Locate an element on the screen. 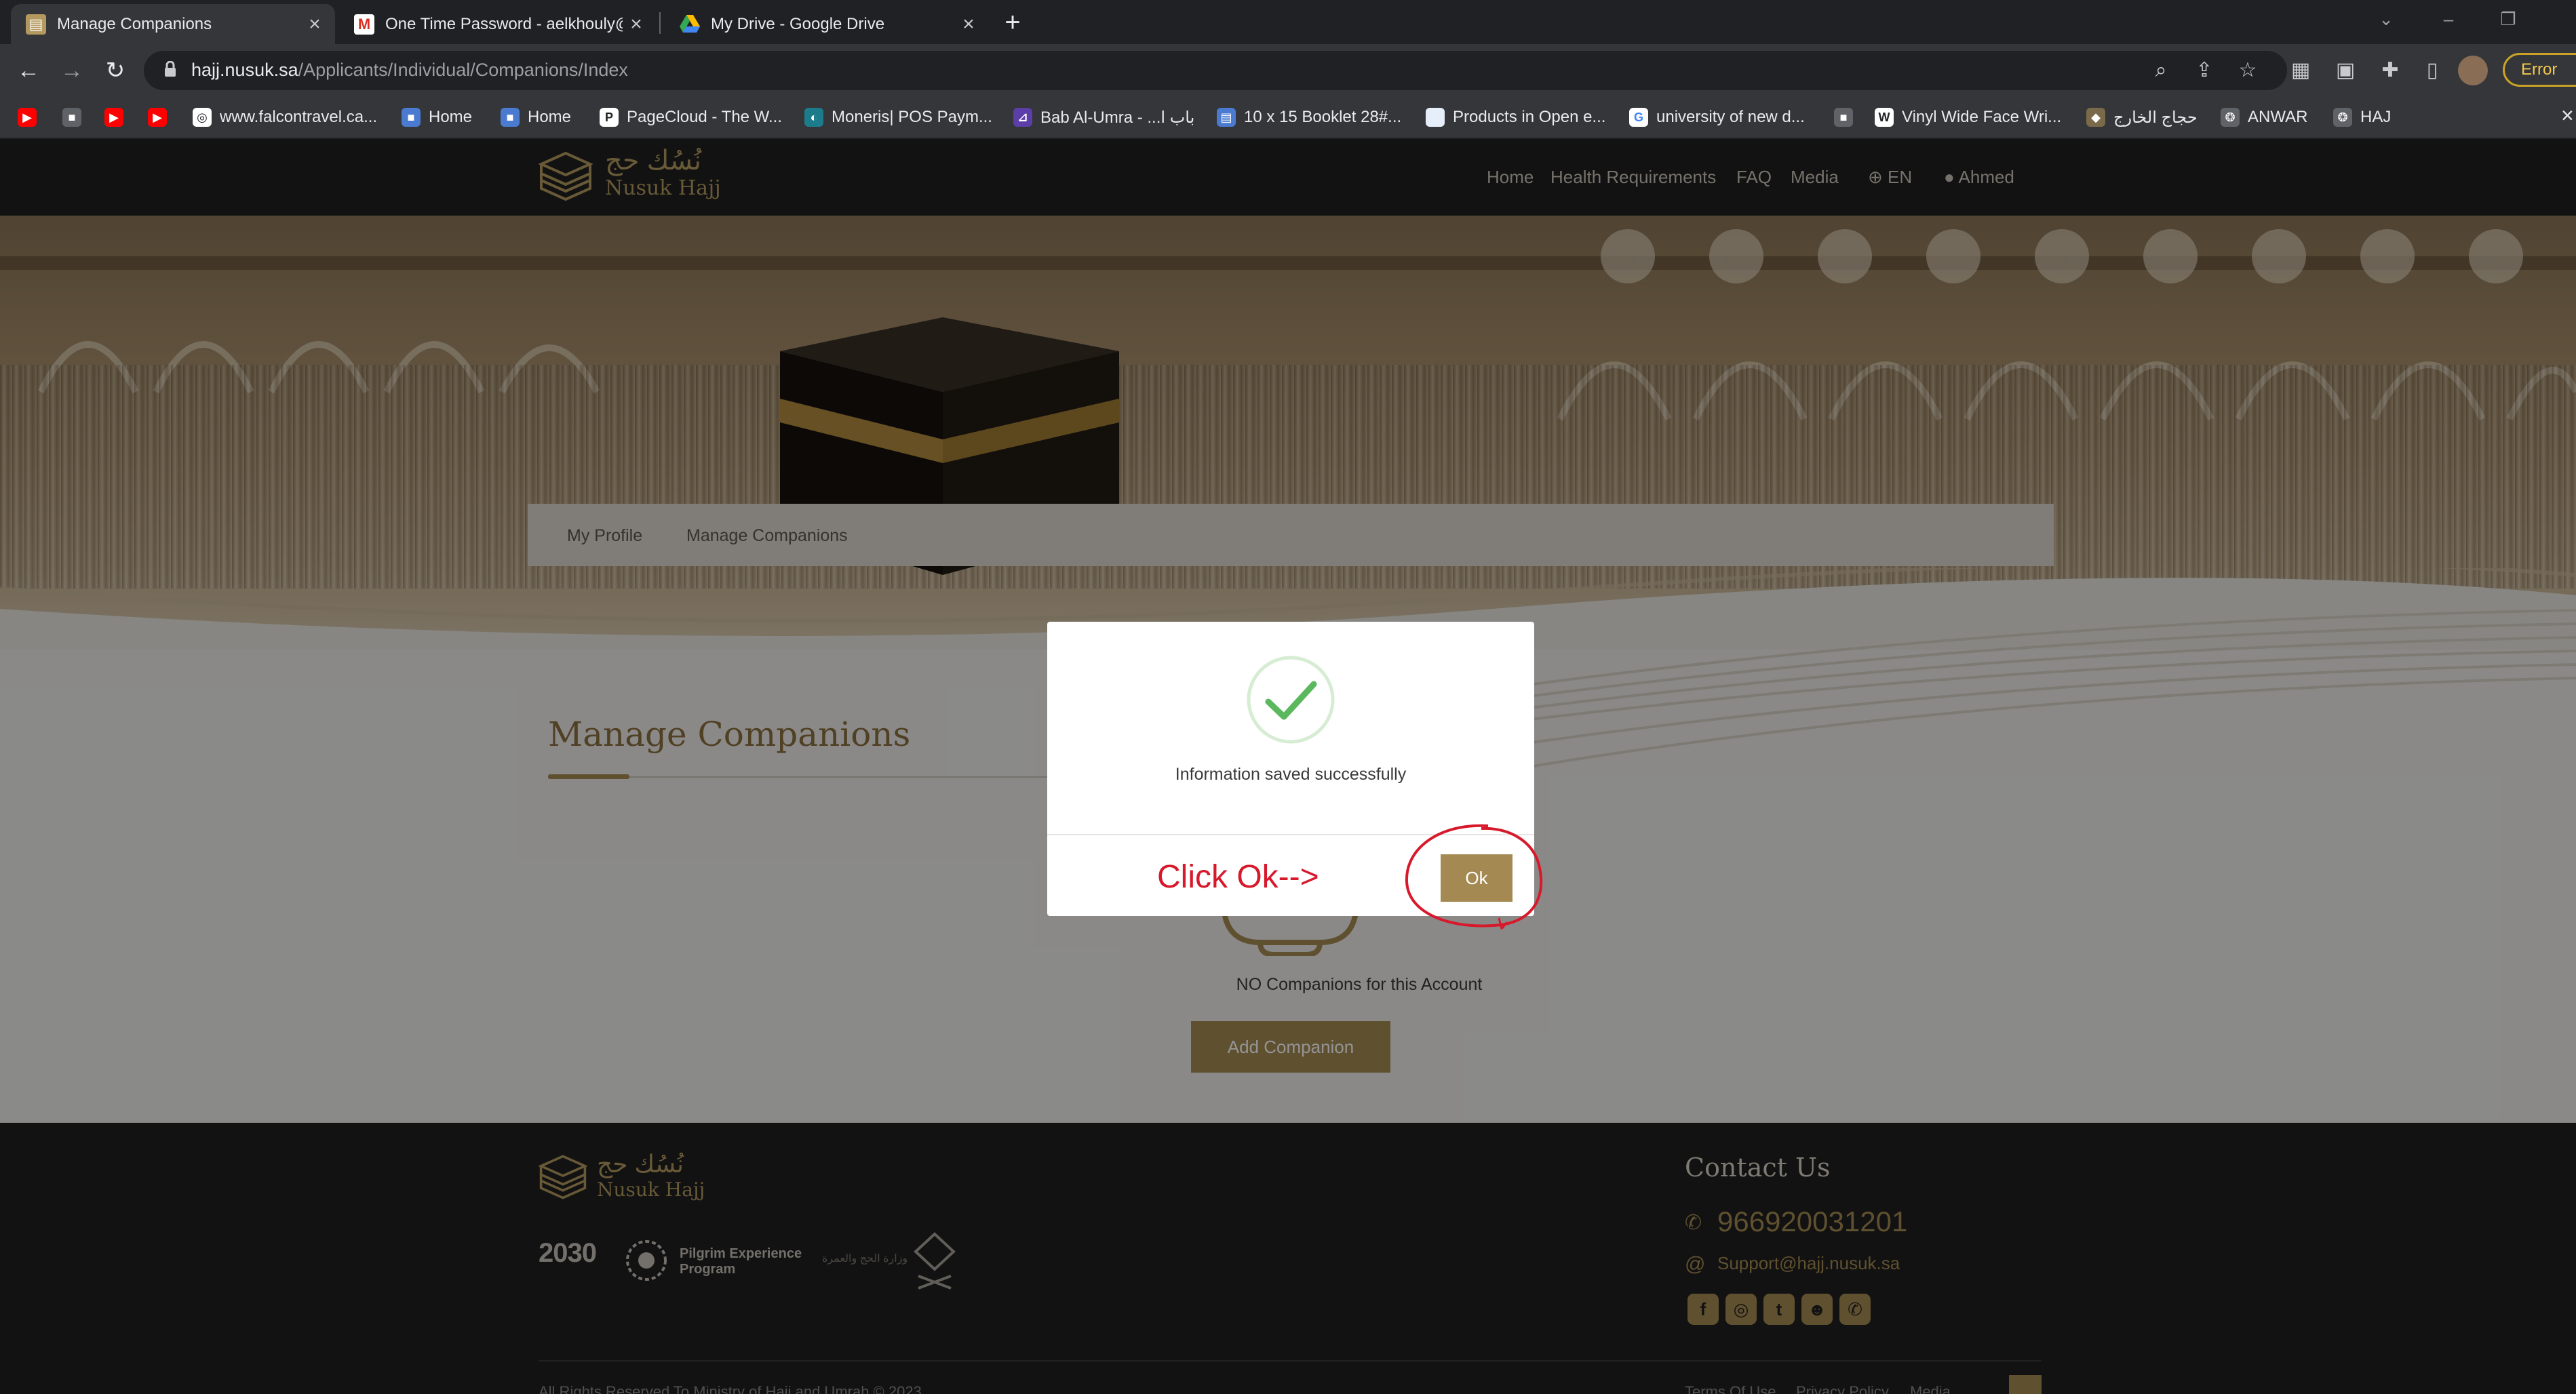 This screenshot has width=2576, height=1394. nusuk-favicon-icon: ▤ is located at coordinates (36, 24).